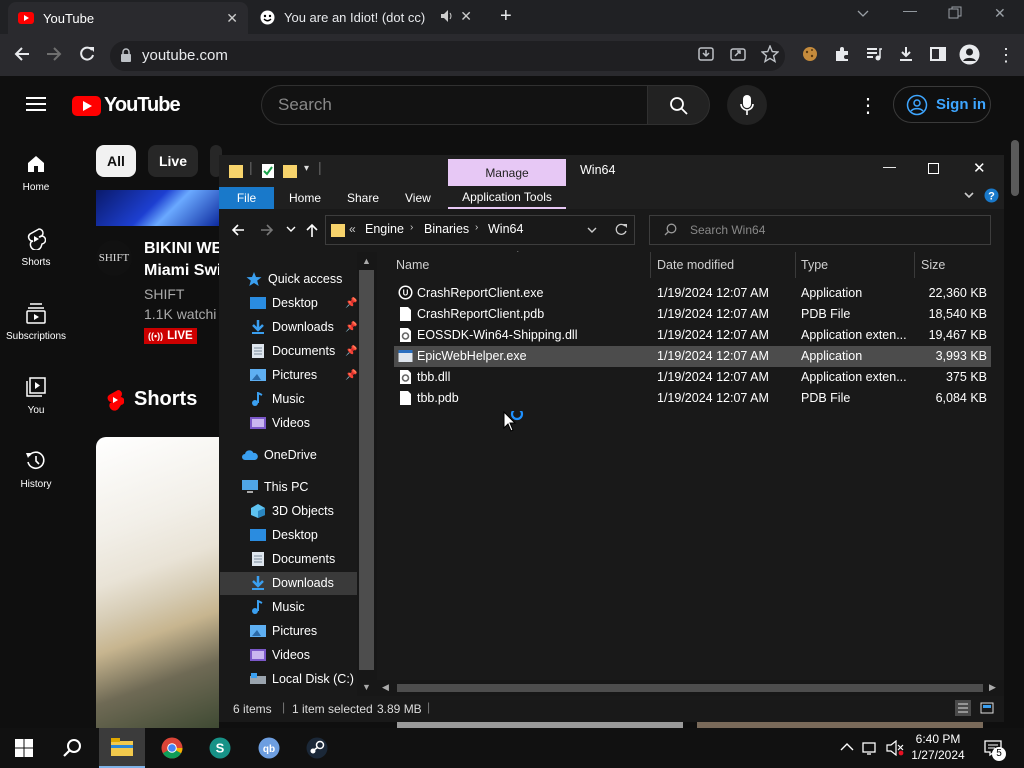 The image size is (1024, 768). What do you see at coordinates (480, 230) in the screenshot?
I see `address-bar: « Engine › Binaries › Win64` at bounding box center [480, 230].